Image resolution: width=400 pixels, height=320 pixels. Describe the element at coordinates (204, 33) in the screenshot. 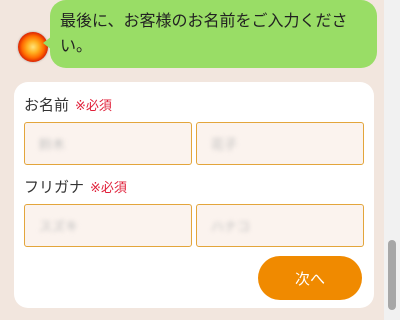

I see `bot-message-text: 最後に、お客様のお名前をご入力ください。` at that location.